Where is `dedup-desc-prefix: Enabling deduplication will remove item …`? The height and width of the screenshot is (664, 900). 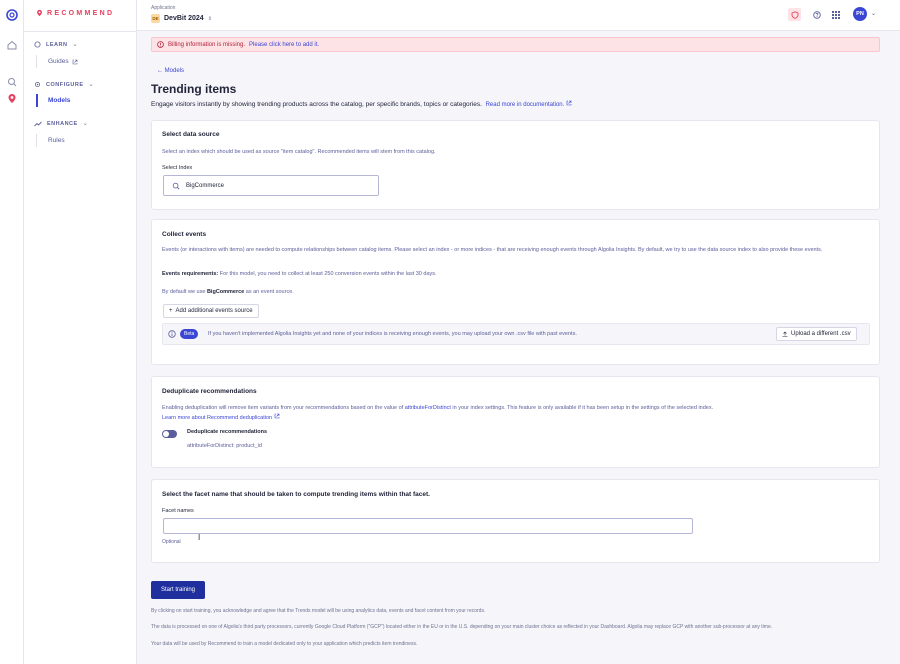 dedup-desc-prefix: Enabling deduplication will remove item … is located at coordinates (283, 408).